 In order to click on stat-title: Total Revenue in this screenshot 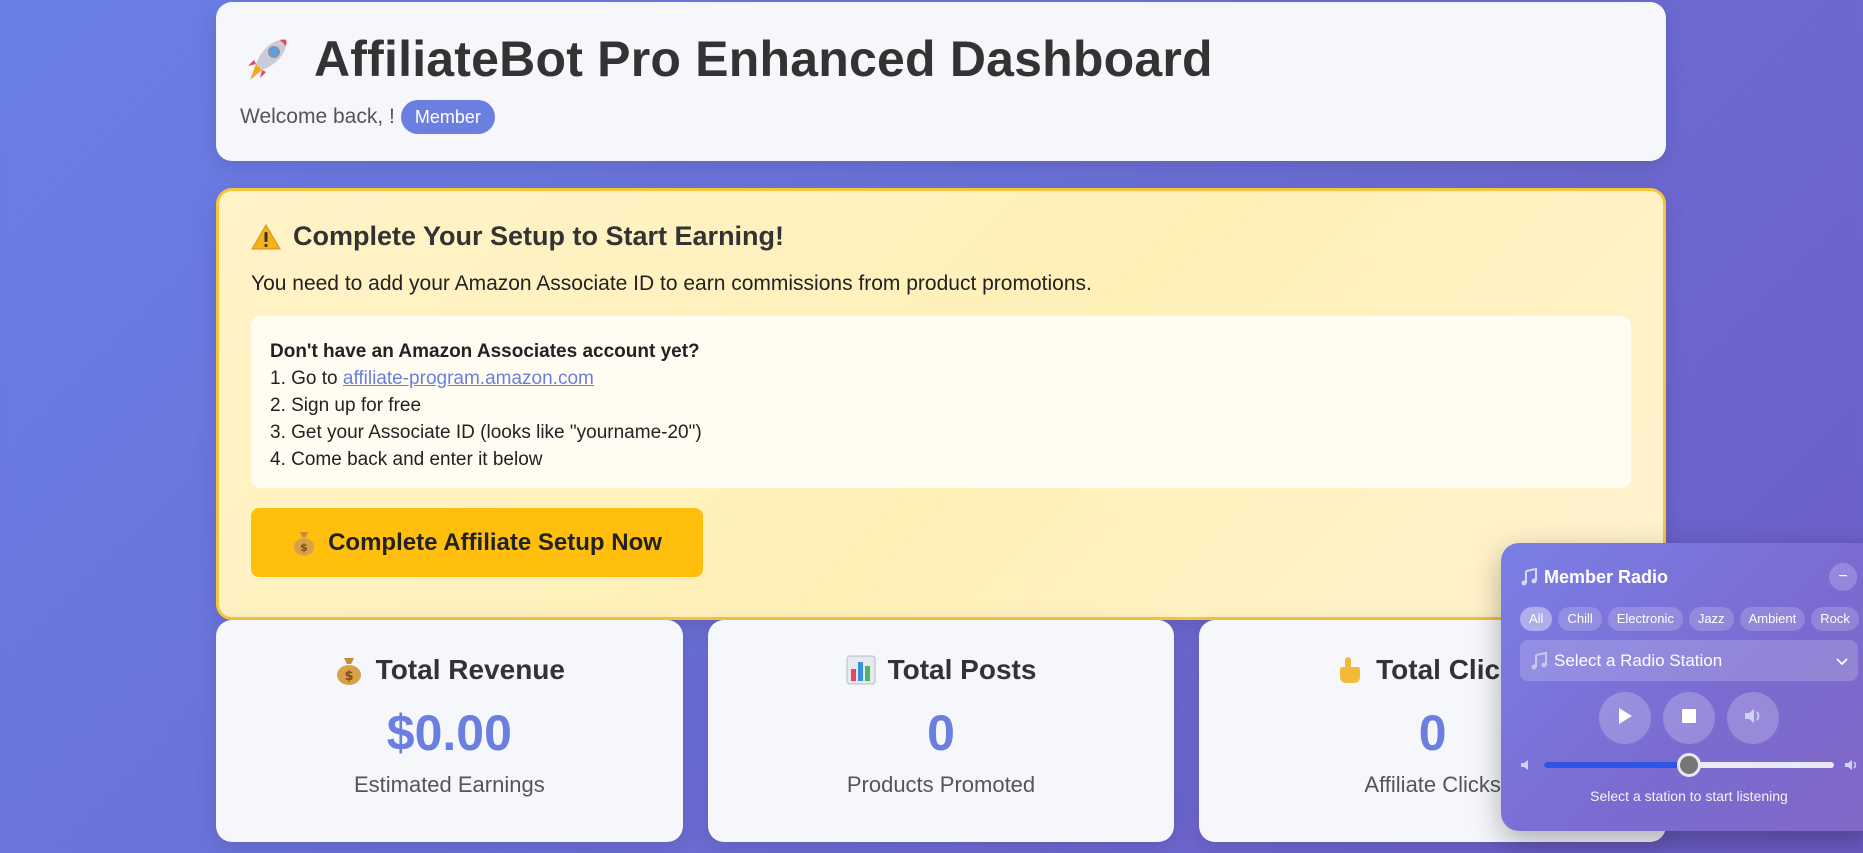, I will do `click(470, 669)`.